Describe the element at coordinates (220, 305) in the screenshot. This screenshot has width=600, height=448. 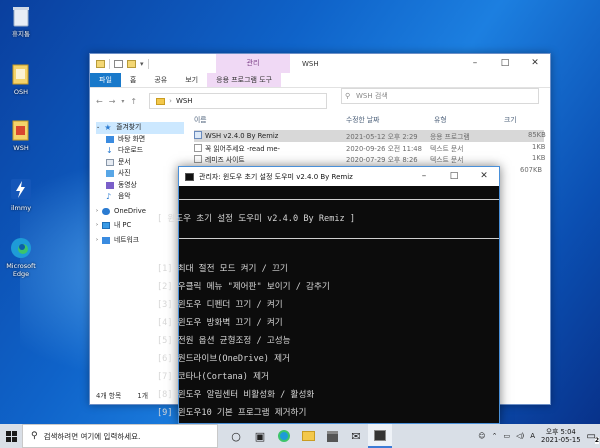
I see `menu-item: [3] 윈도우 디펜더 끄기 / 켜기` at that location.